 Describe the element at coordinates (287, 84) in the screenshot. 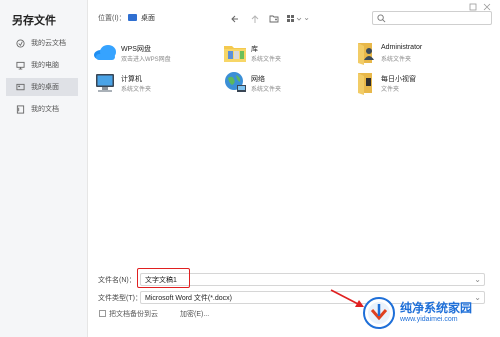

I see `file-item-network: 网络 系统文件夹` at that location.